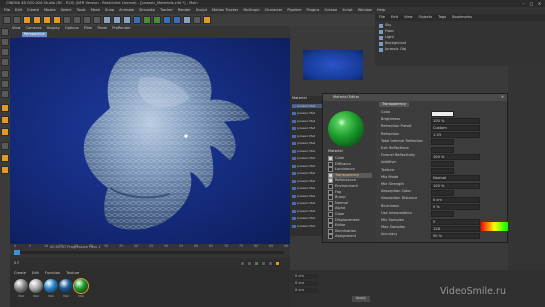 Image resolution: width=545 pixels, height=307 pixels. Describe the element at coordinates (502, 97) in the screenshot. I see `dialog-close-icon: ✕` at that location.